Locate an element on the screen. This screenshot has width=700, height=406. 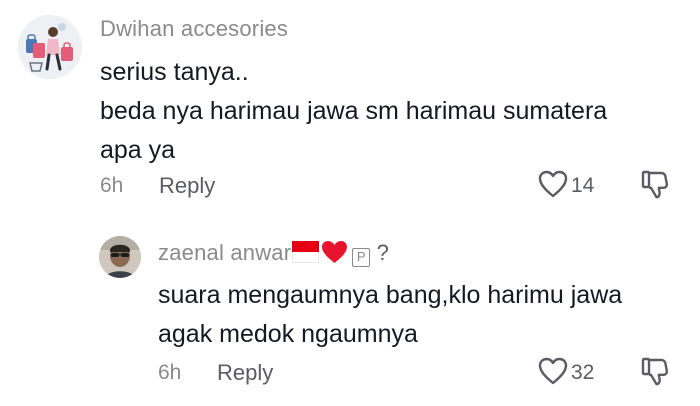
reply-header: zaenal anwar P ? is located at coordinates (273, 253).